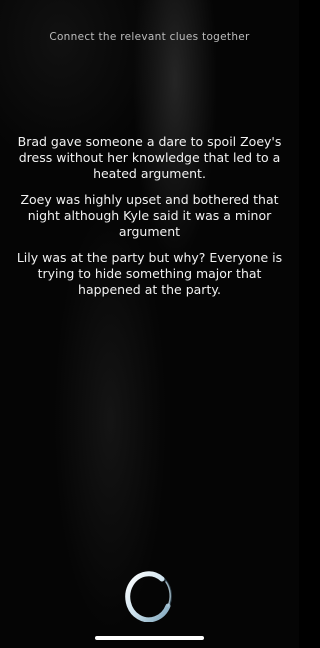 The height and width of the screenshot is (648, 320). What do you see at coordinates (148, 596) in the screenshot?
I see `loading-ring-icon` at bounding box center [148, 596].